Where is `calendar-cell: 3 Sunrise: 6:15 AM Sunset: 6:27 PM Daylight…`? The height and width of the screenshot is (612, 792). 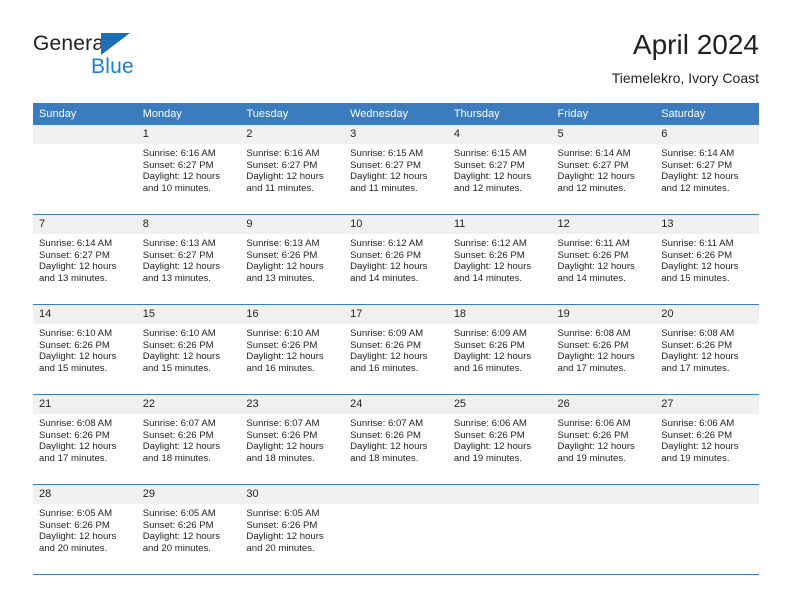
calendar-cell: 3 Sunrise: 6:15 AM Sunset: 6:27 PM Daylight… is located at coordinates (396, 170).